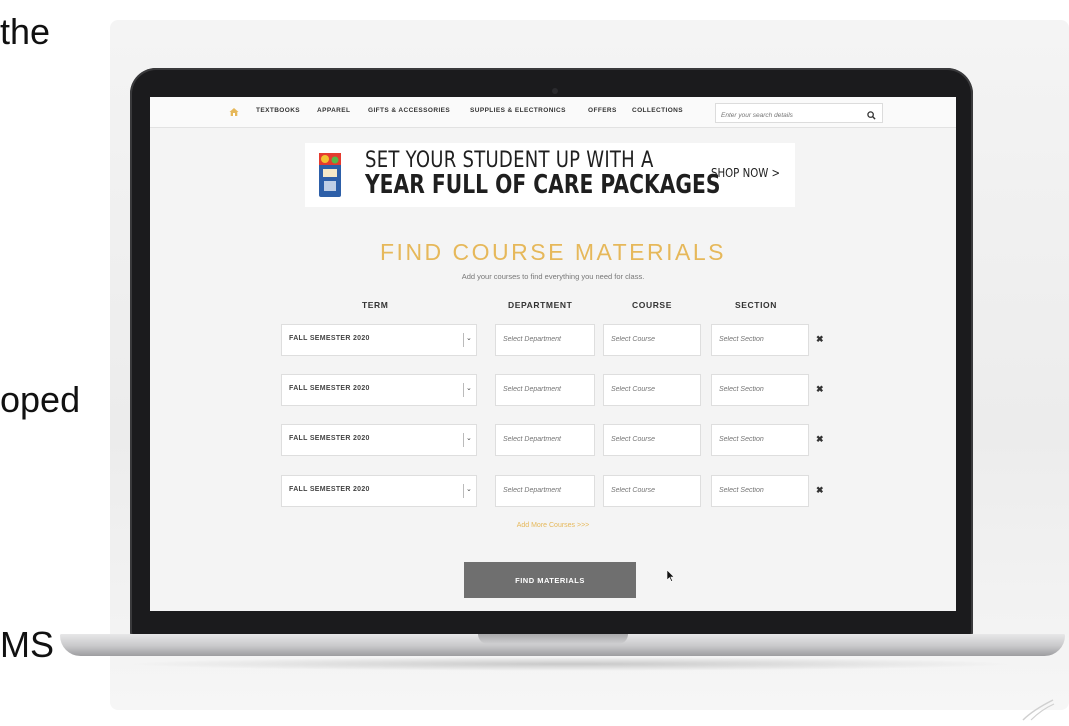  I want to click on nav-item-collections: COLLECTIONS, so click(657, 110).